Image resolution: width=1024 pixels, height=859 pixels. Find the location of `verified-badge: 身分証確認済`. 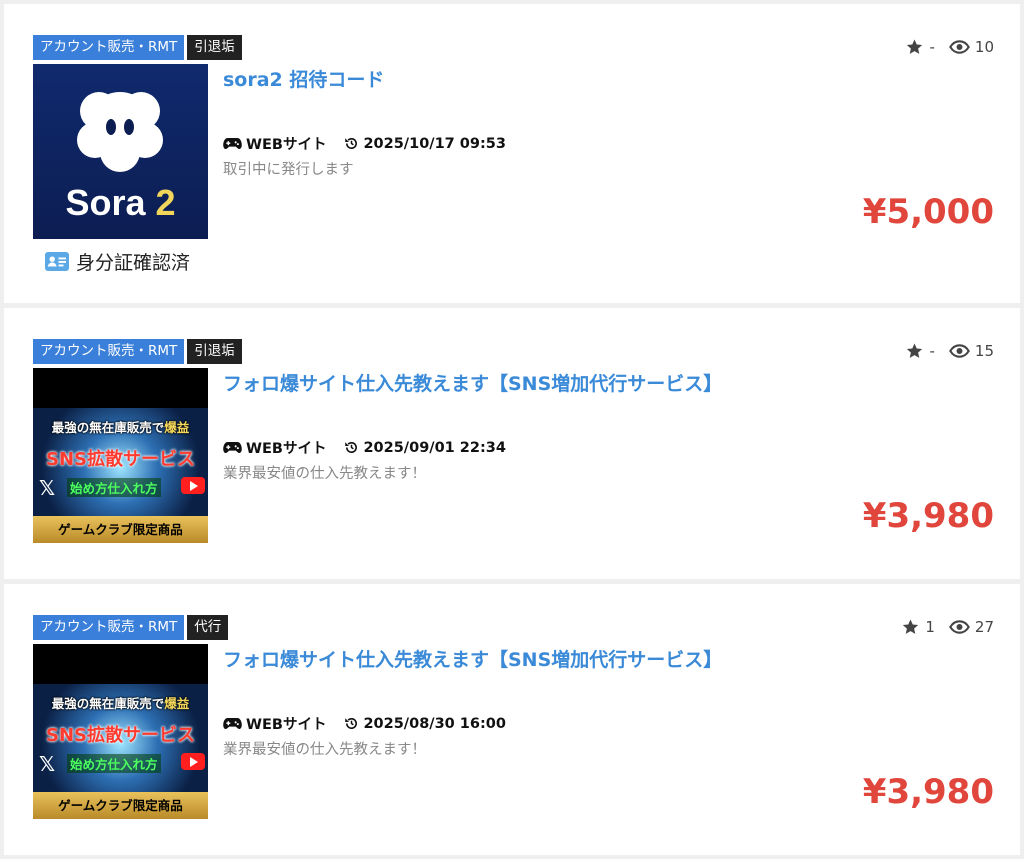

verified-badge: 身分証確認済 is located at coordinates (117, 261).